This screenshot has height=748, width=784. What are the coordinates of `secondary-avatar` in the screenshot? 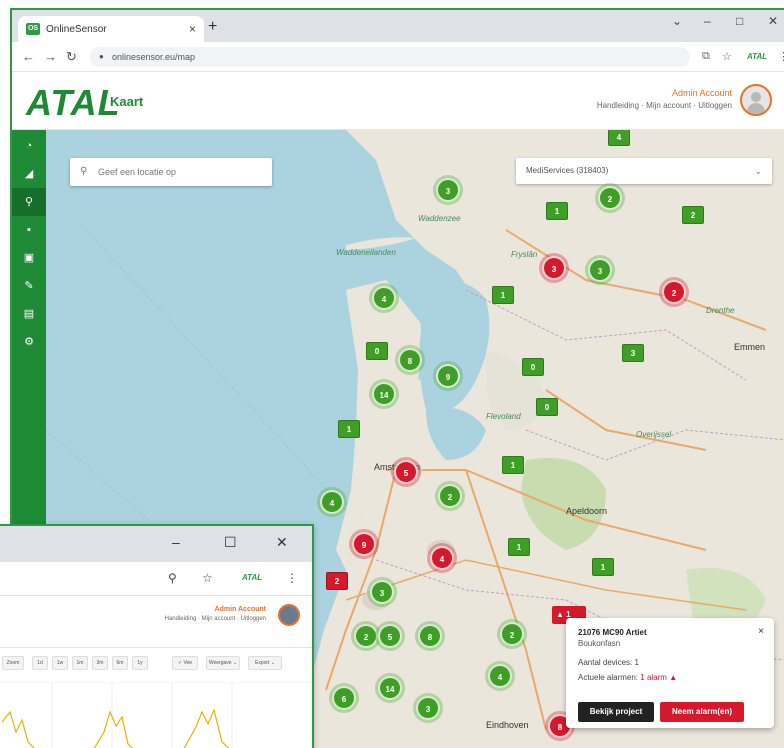 It's located at (289, 615).